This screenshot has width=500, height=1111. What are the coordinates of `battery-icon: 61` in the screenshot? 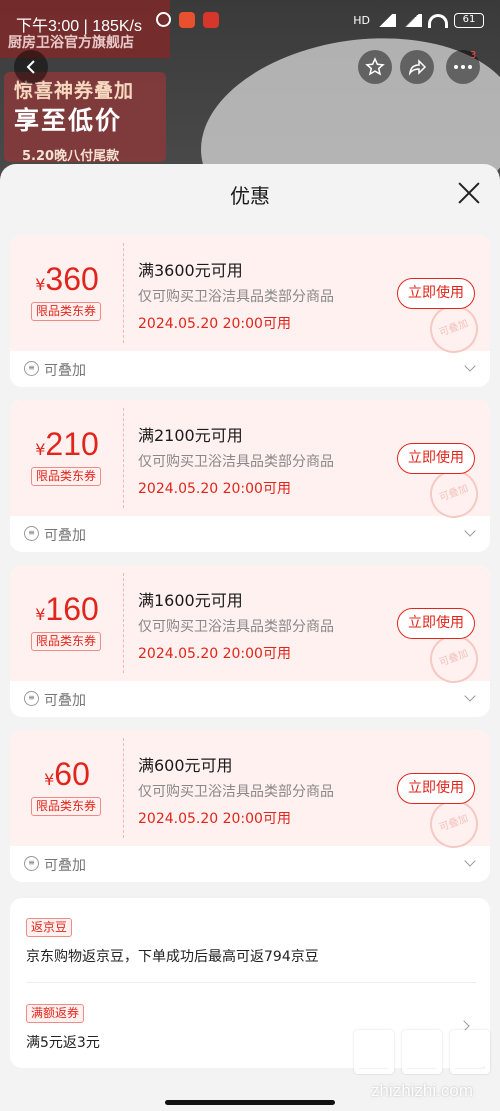 It's located at (469, 20).